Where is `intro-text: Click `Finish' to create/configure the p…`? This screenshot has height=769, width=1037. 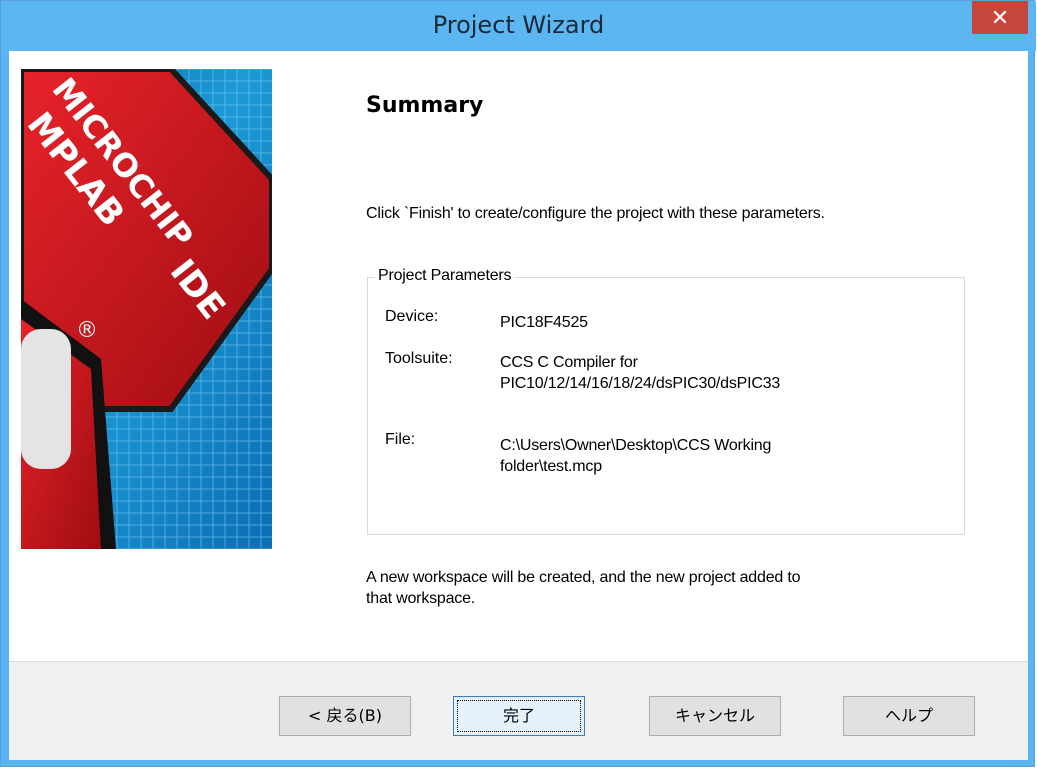
intro-text: Click `Finish' to create/configure the p… is located at coordinates (595, 213).